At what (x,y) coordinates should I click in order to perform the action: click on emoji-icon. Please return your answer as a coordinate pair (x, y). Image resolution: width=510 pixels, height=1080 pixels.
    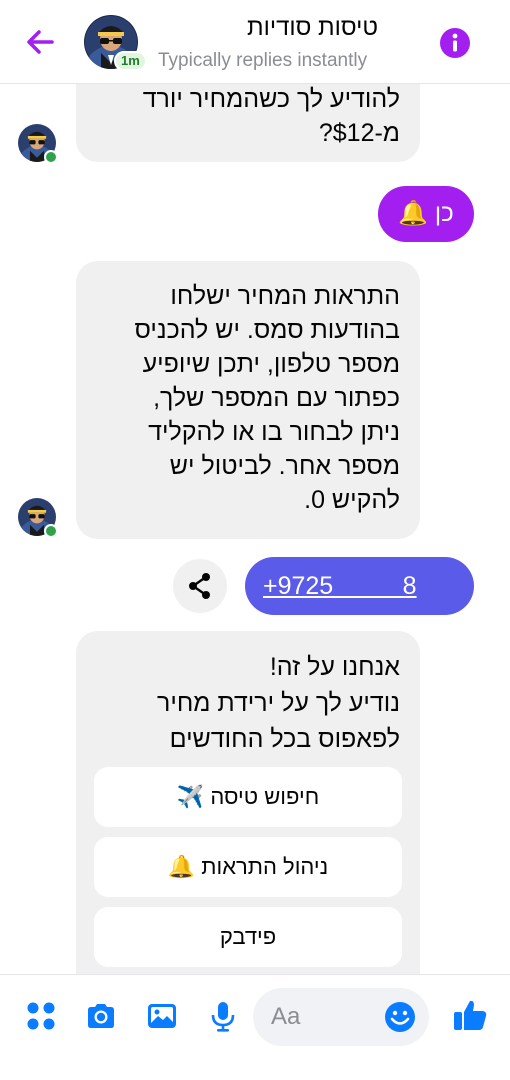
    Looking at the image, I should click on (400, 1017).